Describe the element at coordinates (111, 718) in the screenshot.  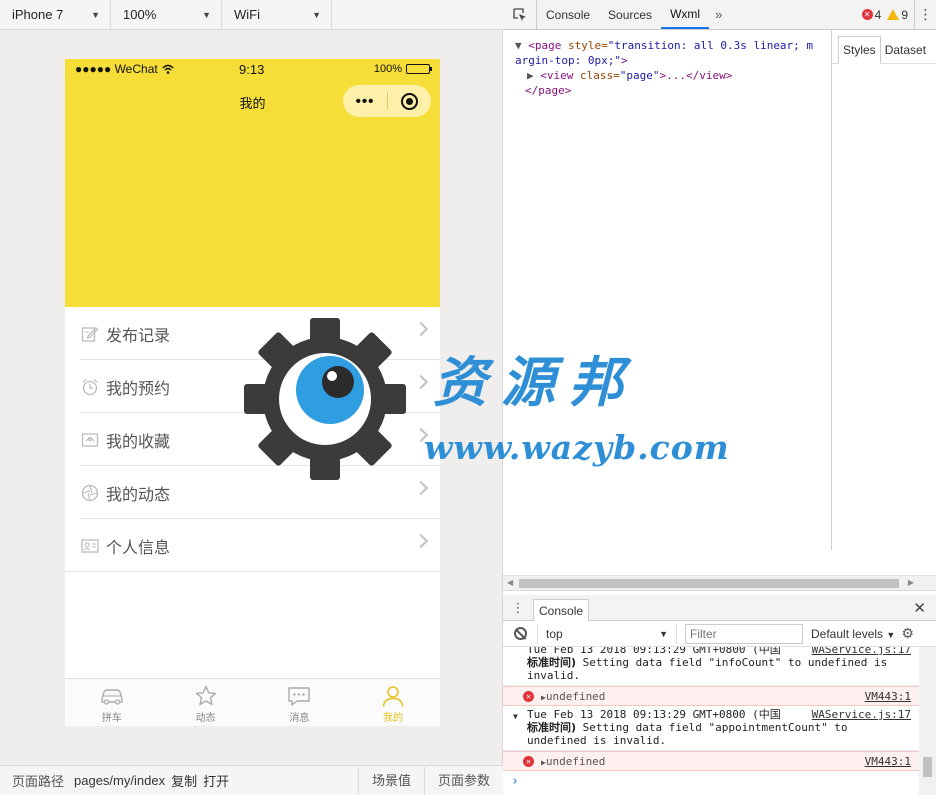
I see `tab-label: 拼车` at that location.